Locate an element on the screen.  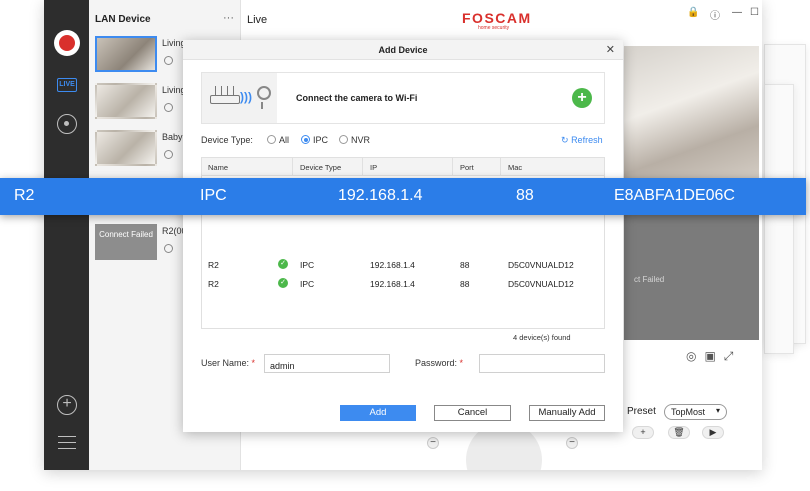
live-view-icon: LIVE is located at coordinates (67, 85).